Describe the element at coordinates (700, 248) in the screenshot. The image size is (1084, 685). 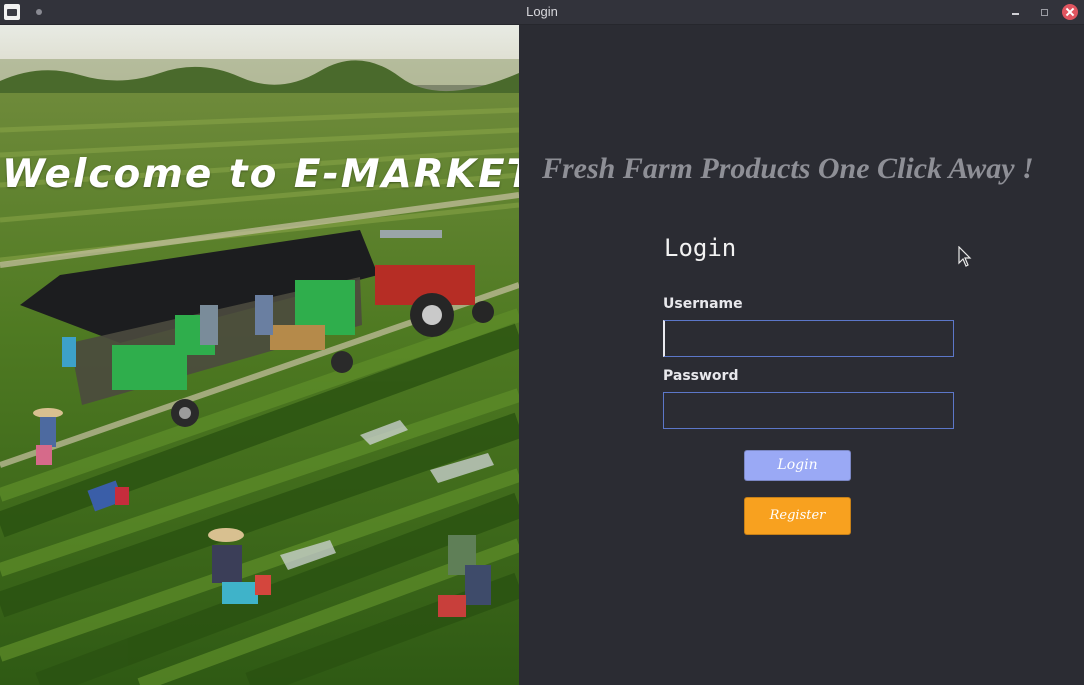
I see `login-heading: Login` at that location.